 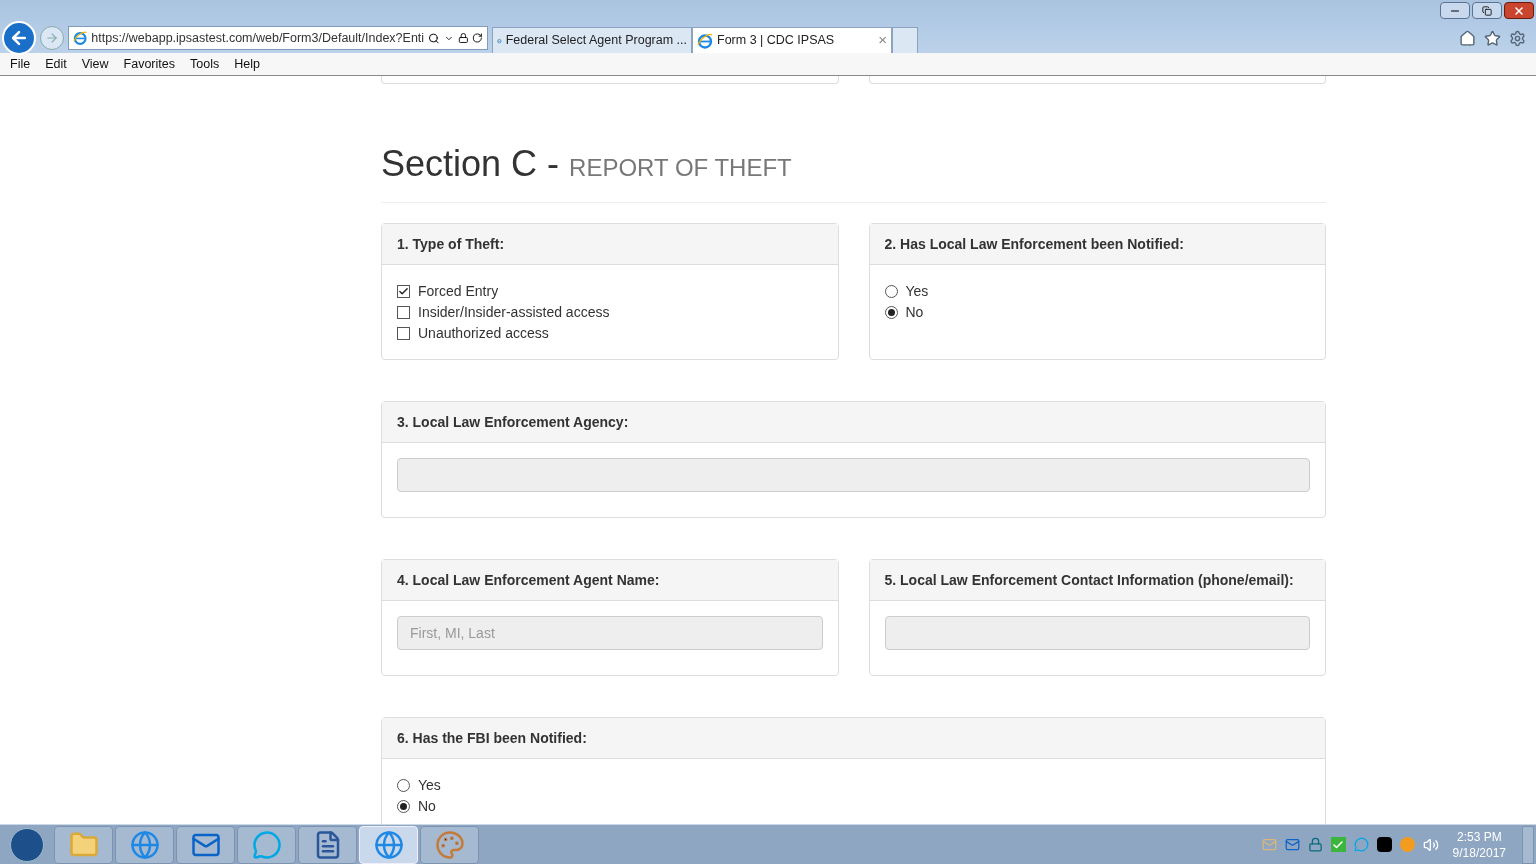 I want to click on forward-button, so click(x=52, y=38).